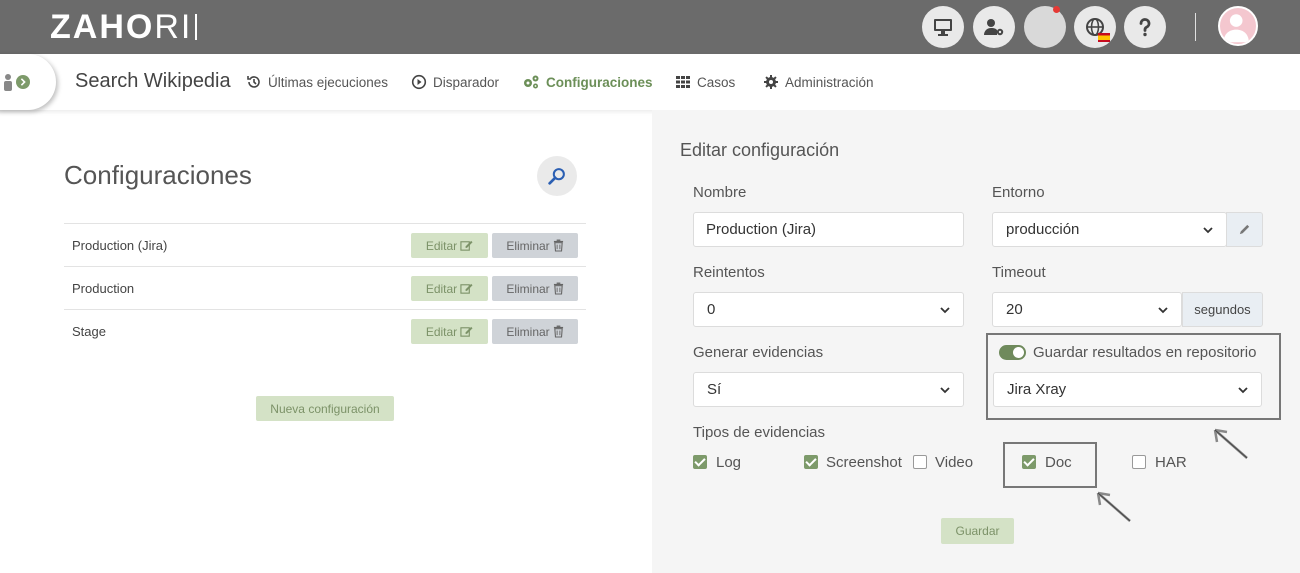 This screenshot has width=1300, height=573. I want to click on user-settings-button, so click(994, 27).